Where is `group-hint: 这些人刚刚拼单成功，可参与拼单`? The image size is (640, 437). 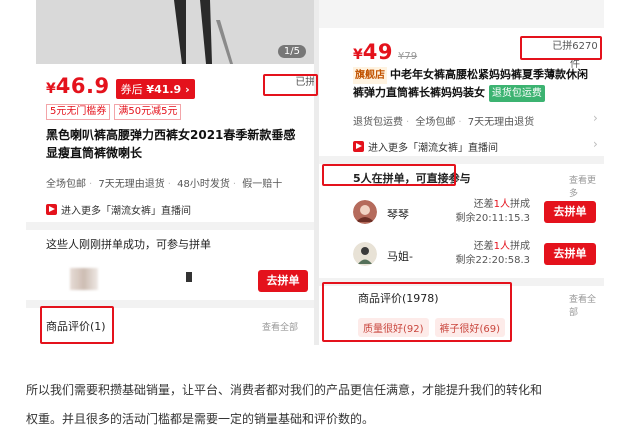 group-hint: 这些人刚刚拼单成功，可参与拼单 is located at coordinates (128, 244).